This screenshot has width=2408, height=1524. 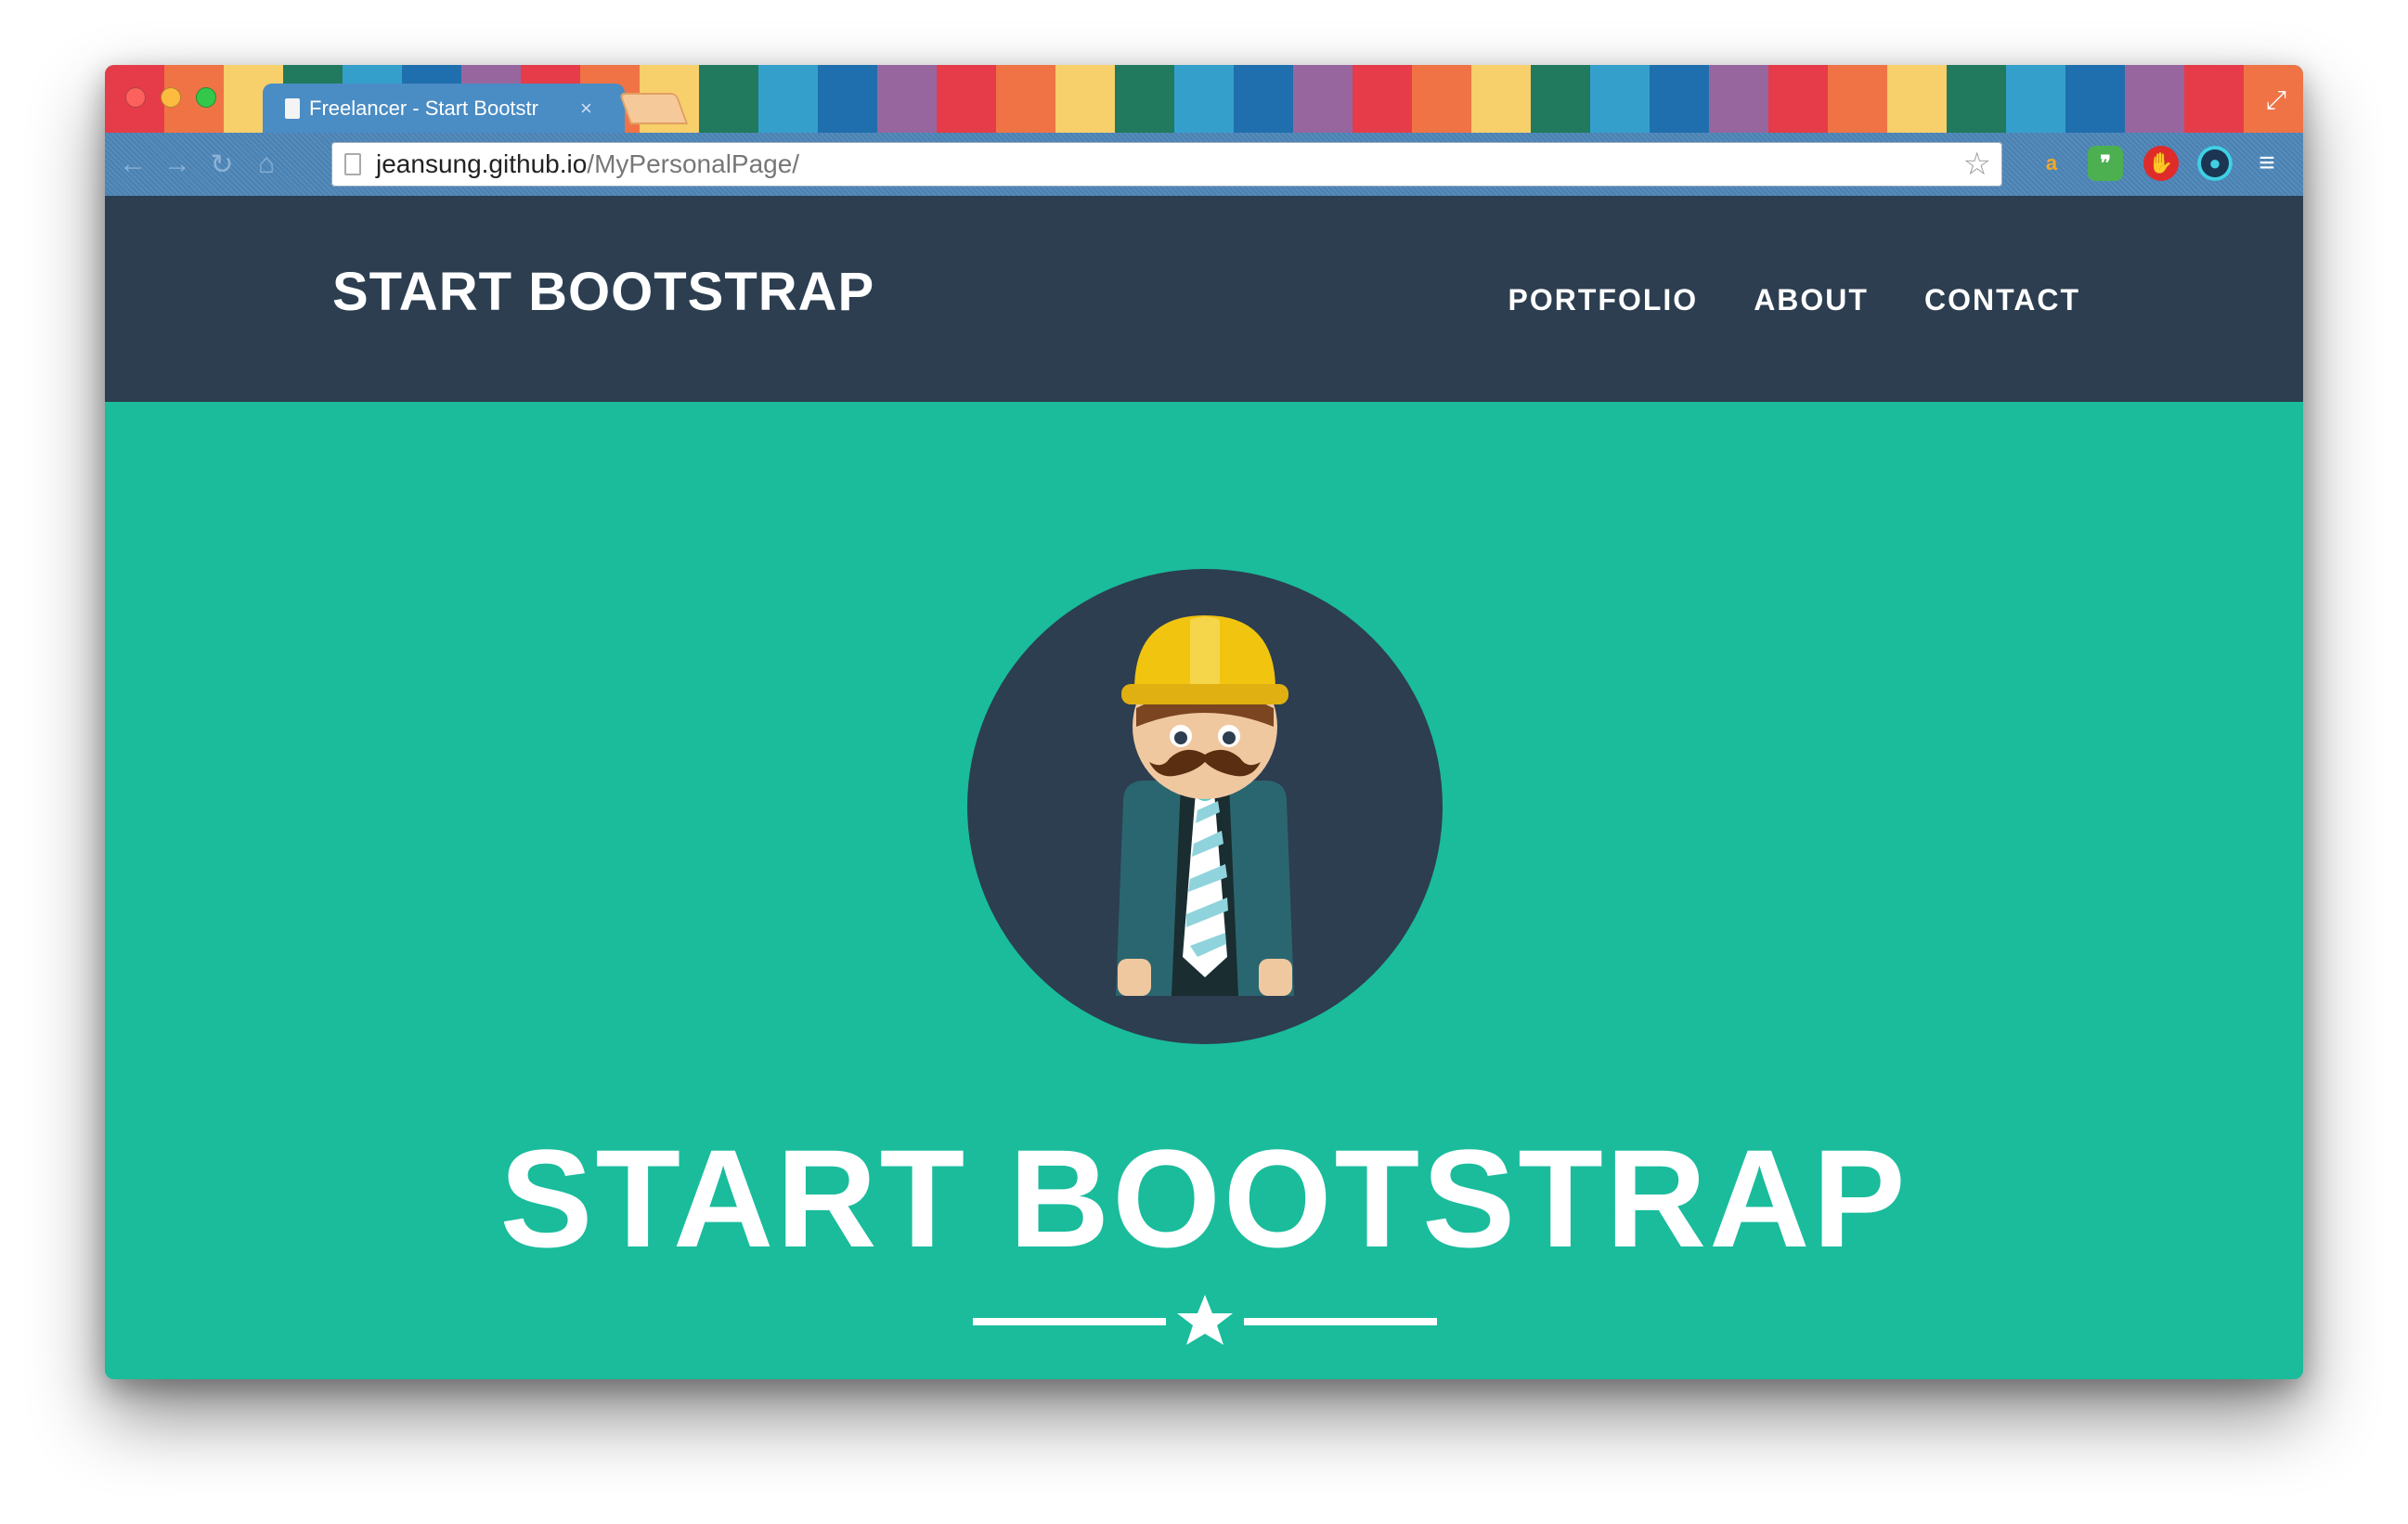 What do you see at coordinates (222, 165) in the screenshot?
I see `reload-icon: ↻` at bounding box center [222, 165].